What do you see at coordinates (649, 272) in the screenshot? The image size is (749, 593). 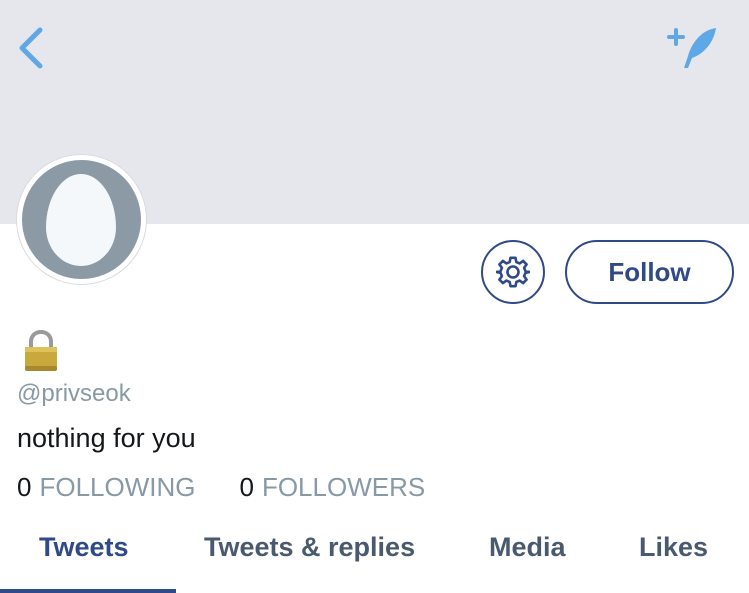 I see `follow-button: Follow` at bounding box center [649, 272].